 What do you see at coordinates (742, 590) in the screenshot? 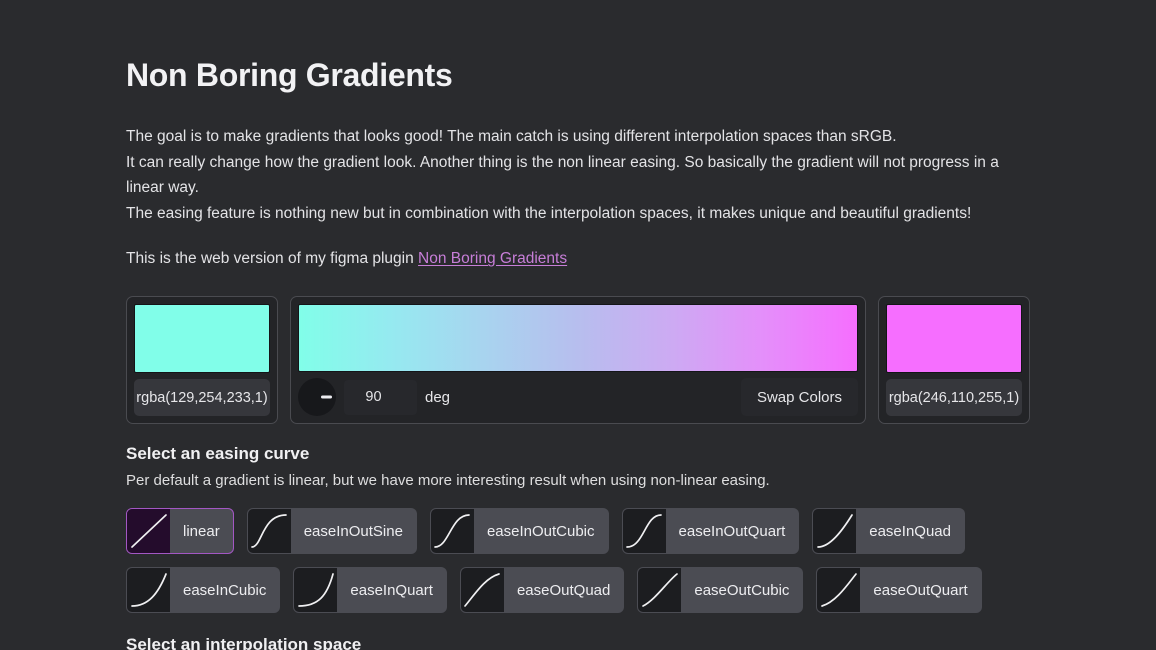
I see `easing-option-label: easeOutCubic` at bounding box center [742, 590].